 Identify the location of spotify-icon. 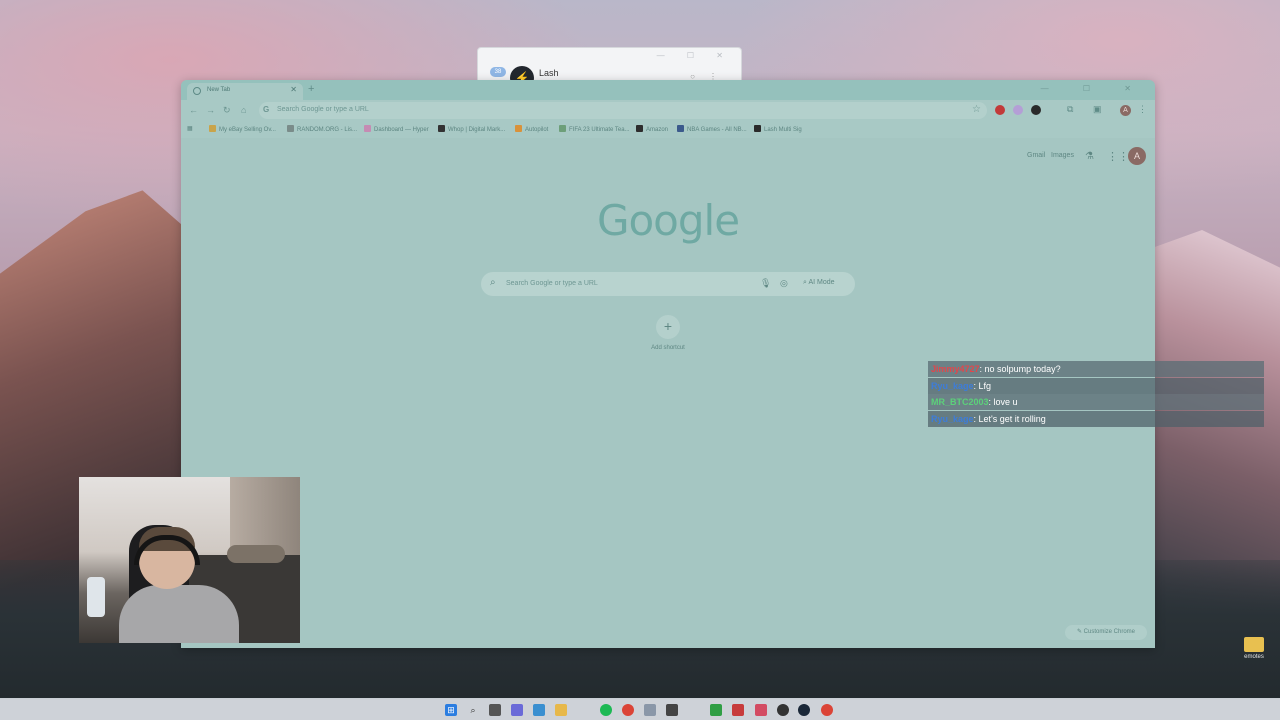
(606, 710).